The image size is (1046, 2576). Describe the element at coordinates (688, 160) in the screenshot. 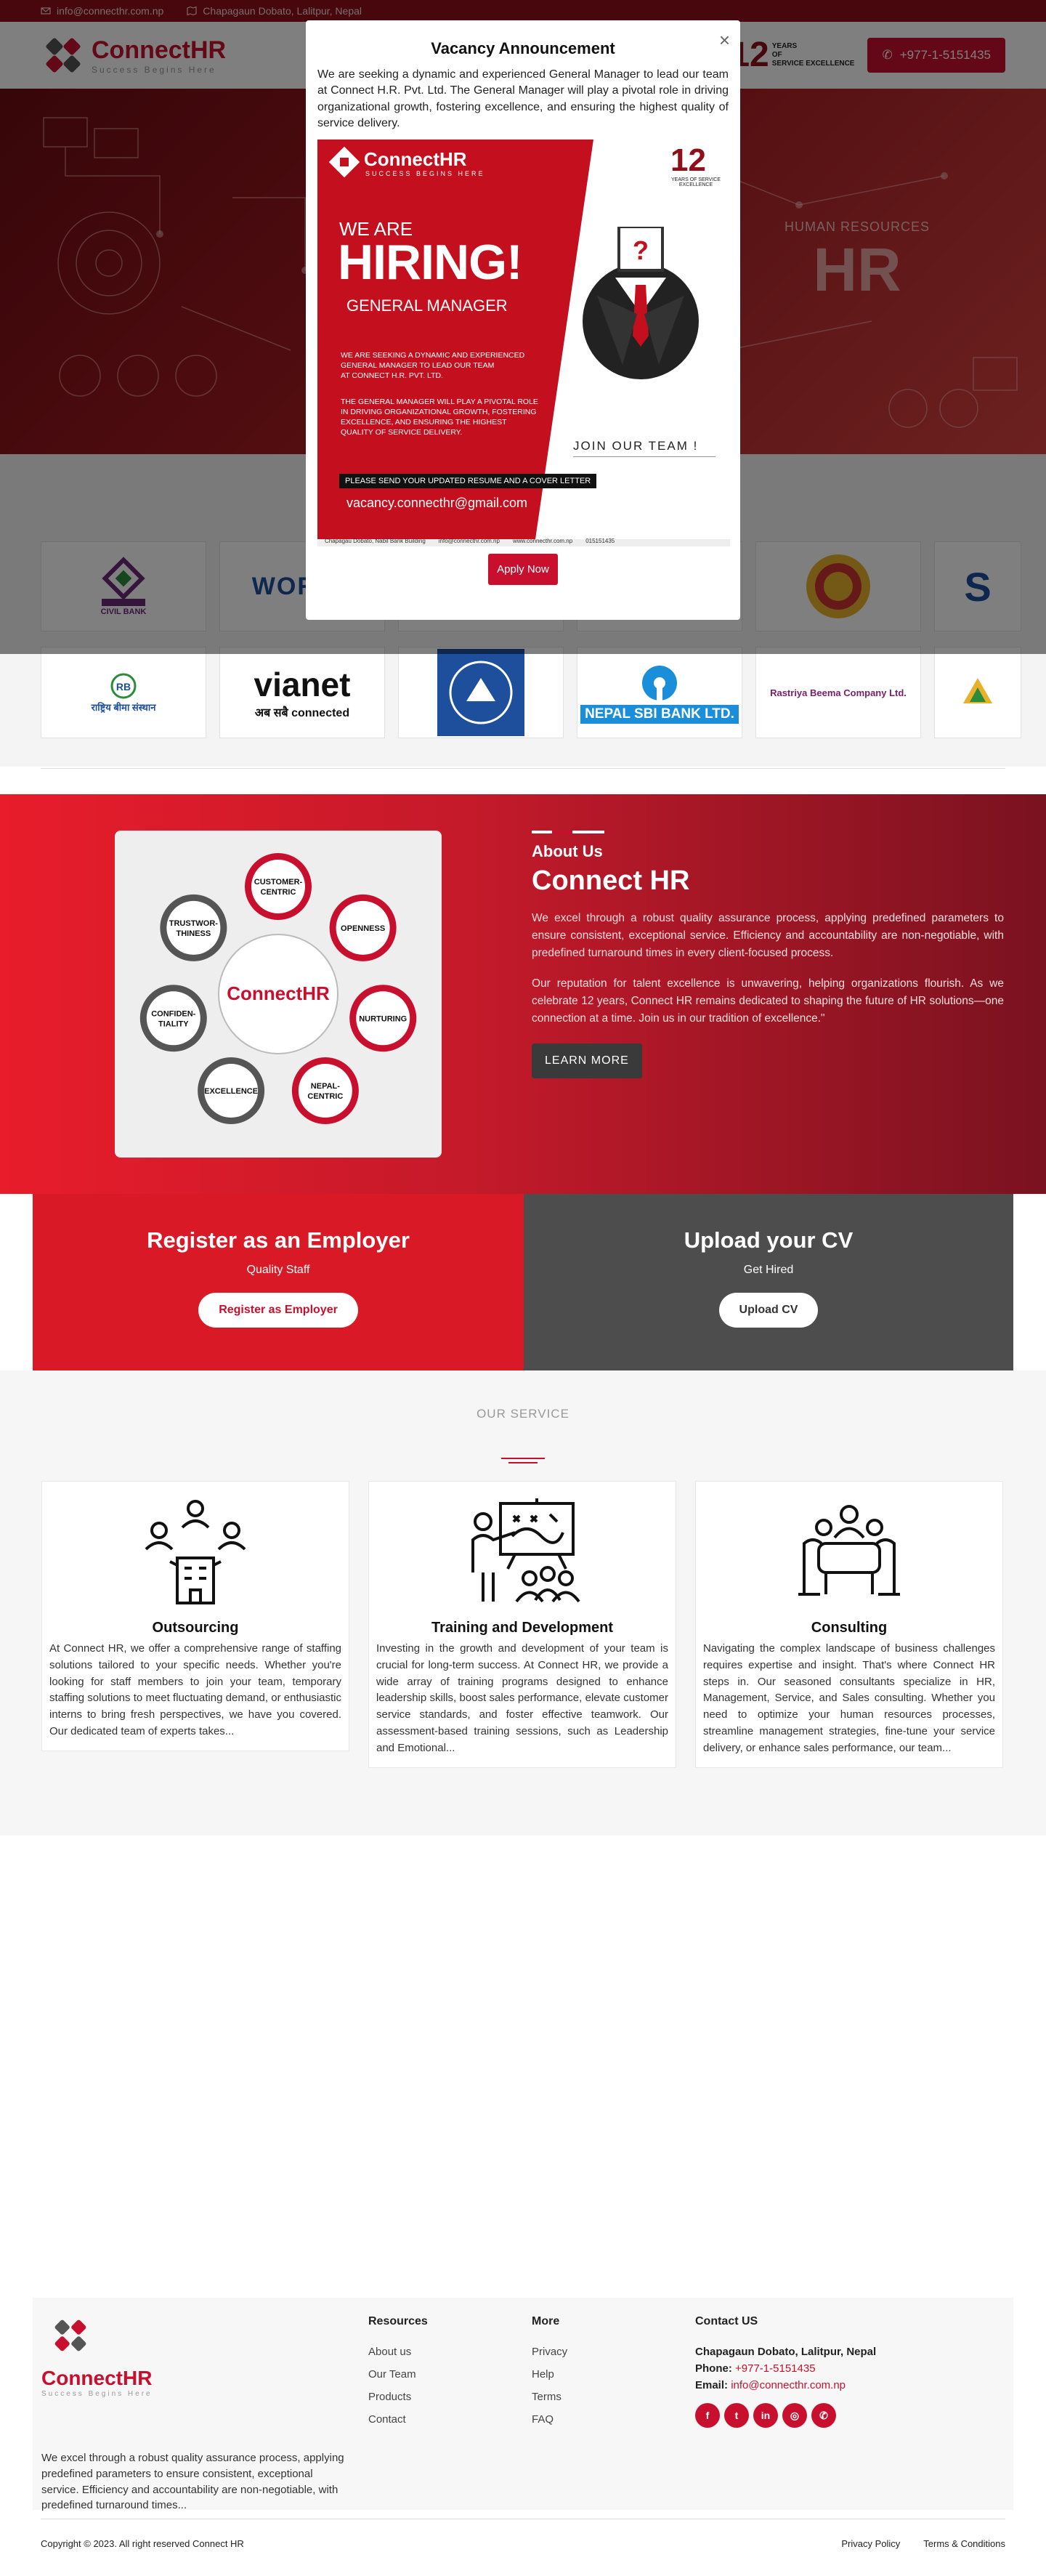

I see `poster-years: 12` at that location.